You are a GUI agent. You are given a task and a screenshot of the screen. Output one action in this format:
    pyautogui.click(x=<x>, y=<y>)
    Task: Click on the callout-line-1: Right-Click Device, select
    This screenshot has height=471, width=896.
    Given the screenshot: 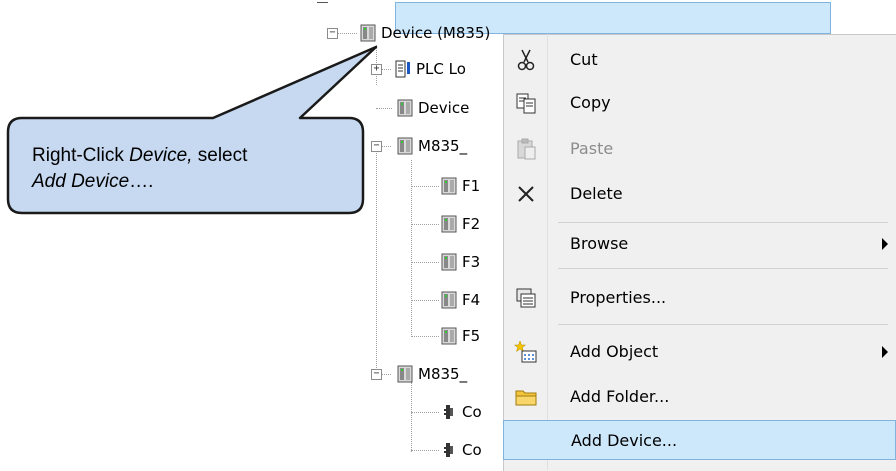 What is the action you would take?
    pyautogui.click(x=140, y=155)
    